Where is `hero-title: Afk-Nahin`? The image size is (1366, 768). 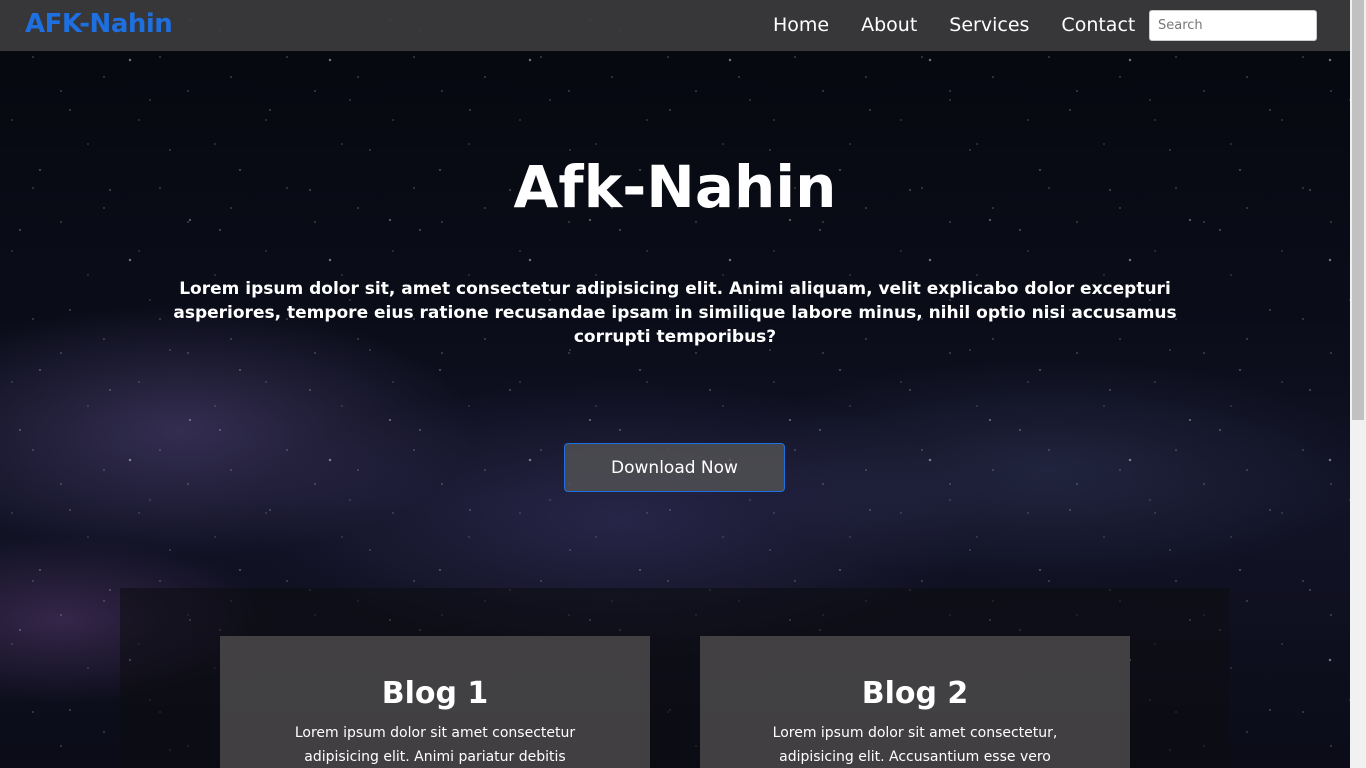
hero-title: Afk-Nahin is located at coordinates (675, 187).